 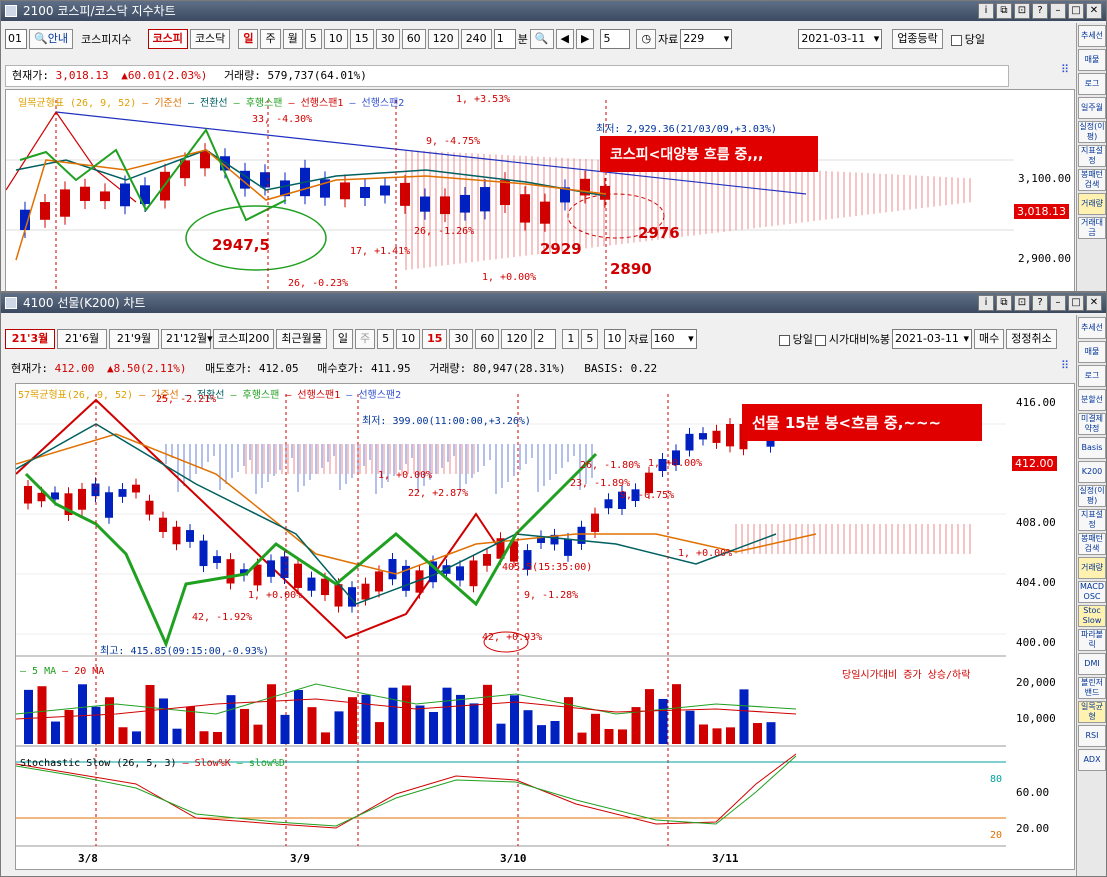 What do you see at coordinates (30, 339) in the screenshot?
I see `tab-contract-mar: 21'3월` at bounding box center [30, 339].